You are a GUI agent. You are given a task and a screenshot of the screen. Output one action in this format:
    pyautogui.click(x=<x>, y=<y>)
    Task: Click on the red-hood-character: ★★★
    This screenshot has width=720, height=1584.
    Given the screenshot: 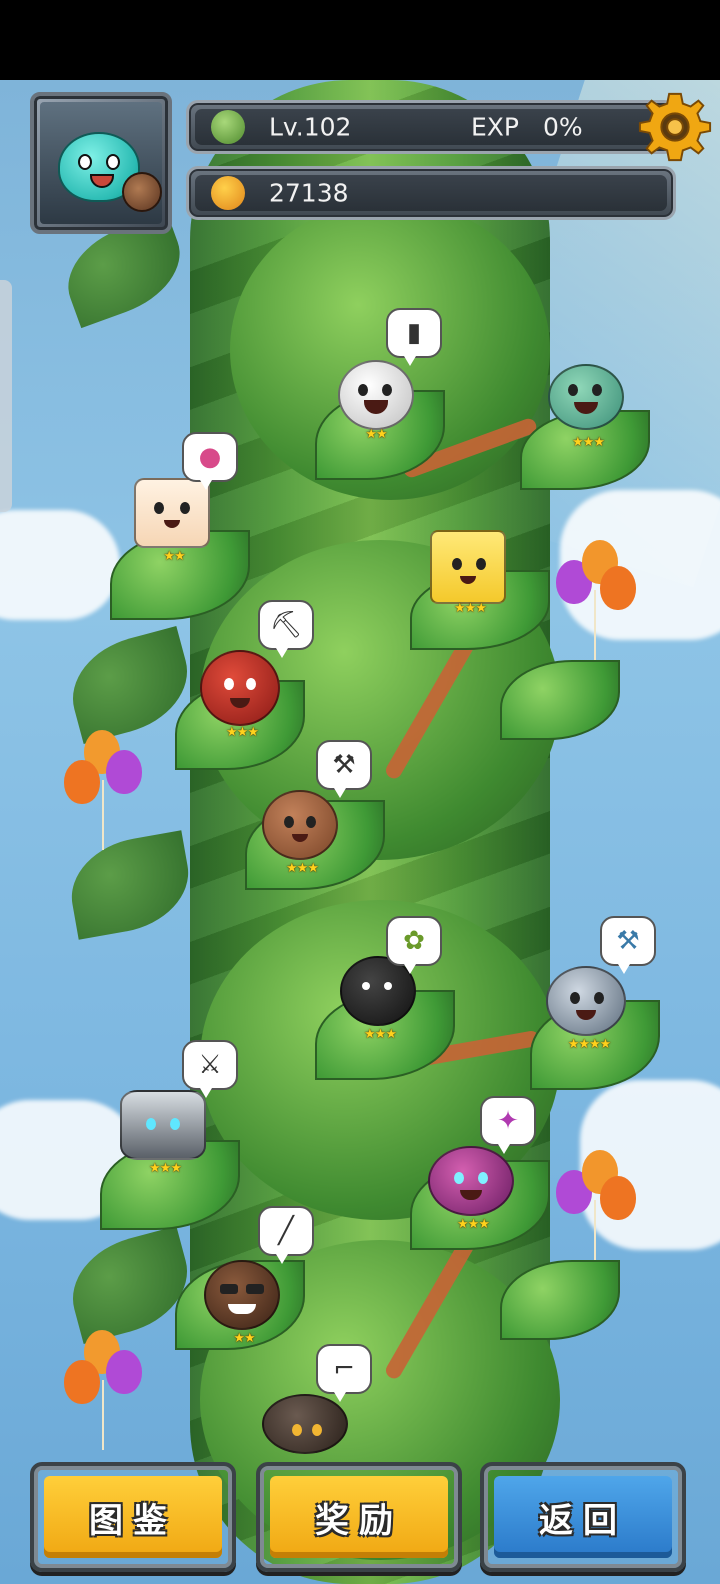 What is the action you would take?
    pyautogui.click(x=242, y=695)
    